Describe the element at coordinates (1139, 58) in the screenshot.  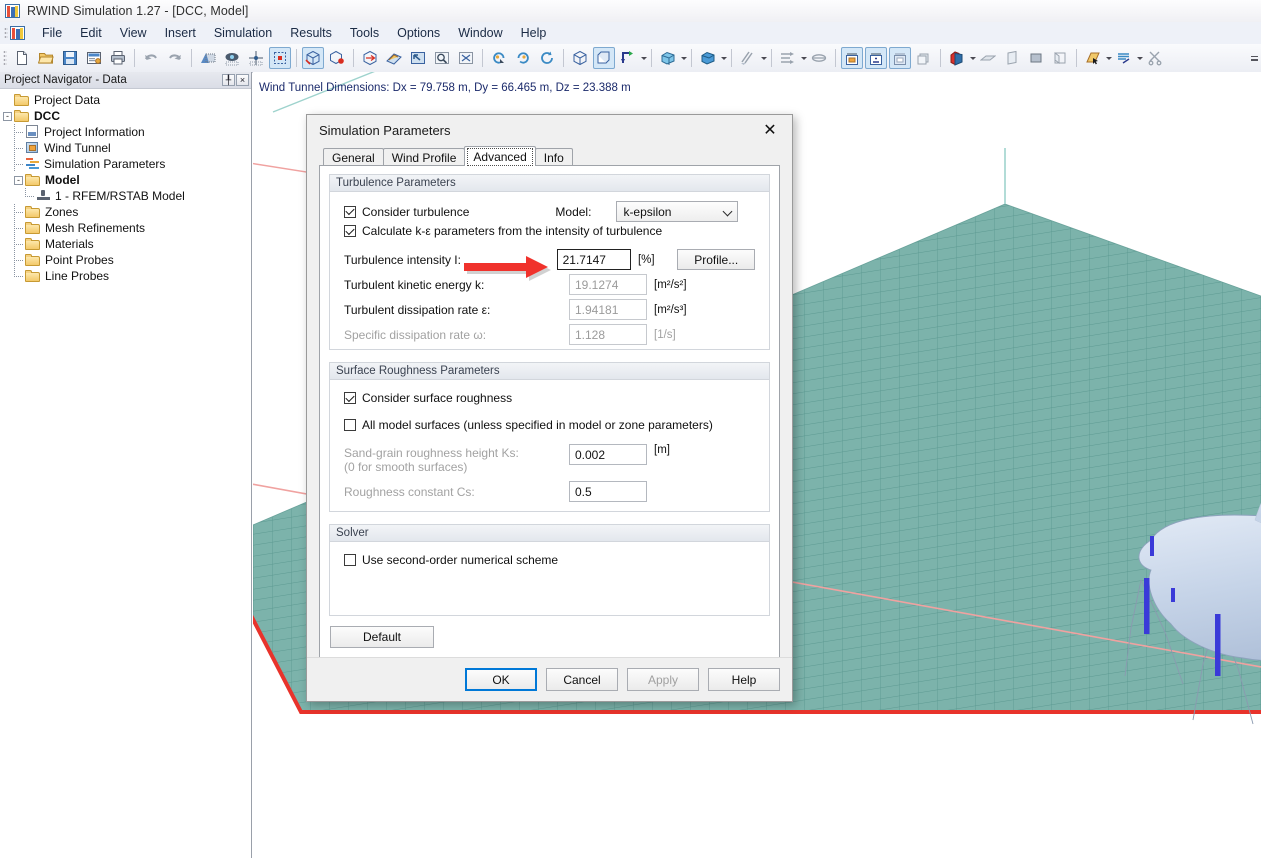
I see `probe-tool-dropdown-icon` at that location.